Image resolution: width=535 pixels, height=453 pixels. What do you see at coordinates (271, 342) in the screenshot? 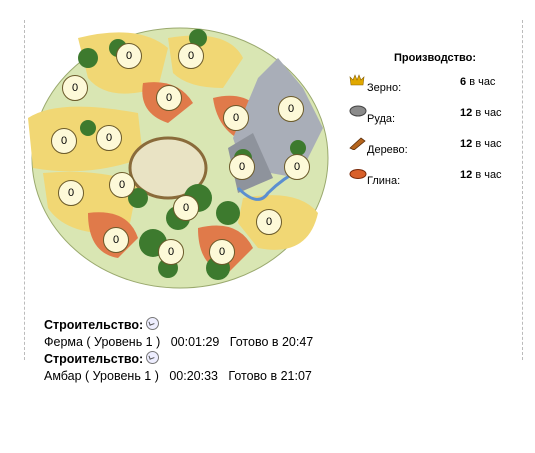
I see `completion-time: Готово в 20:47` at bounding box center [271, 342].